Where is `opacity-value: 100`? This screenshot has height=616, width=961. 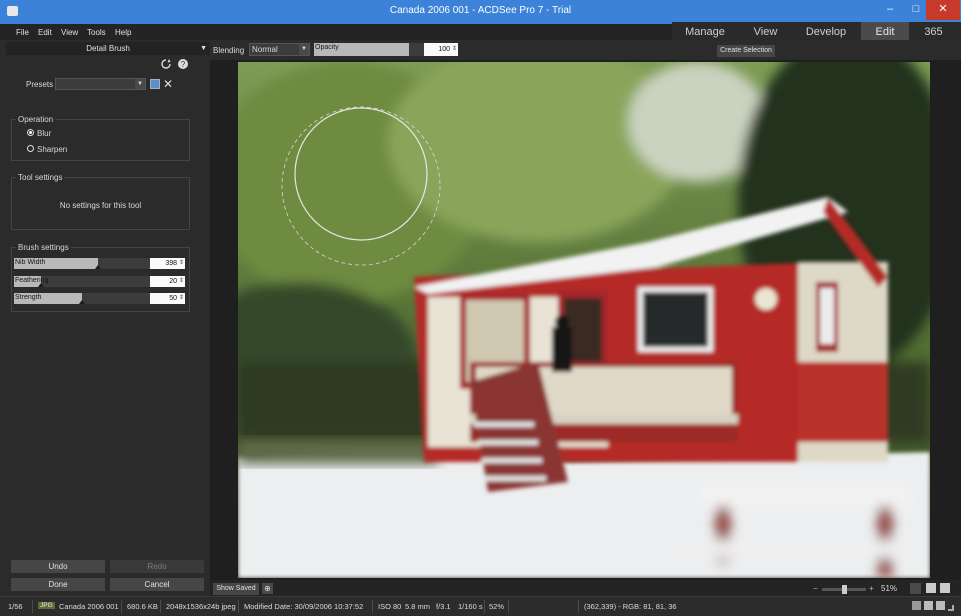
opacity-value: 100 is located at coordinates (441, 49).